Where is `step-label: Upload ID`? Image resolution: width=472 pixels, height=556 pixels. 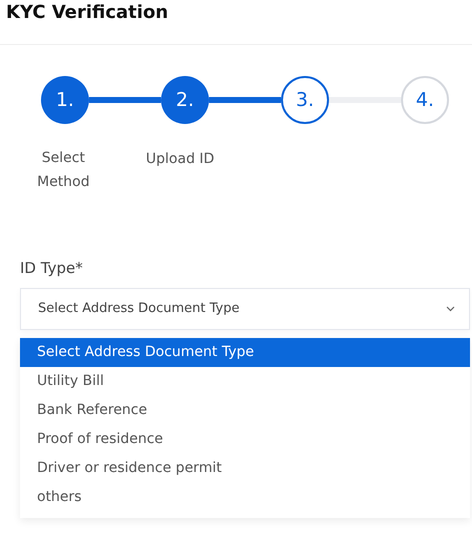 step-label: Upload ID is located at coordinates (180, 159).